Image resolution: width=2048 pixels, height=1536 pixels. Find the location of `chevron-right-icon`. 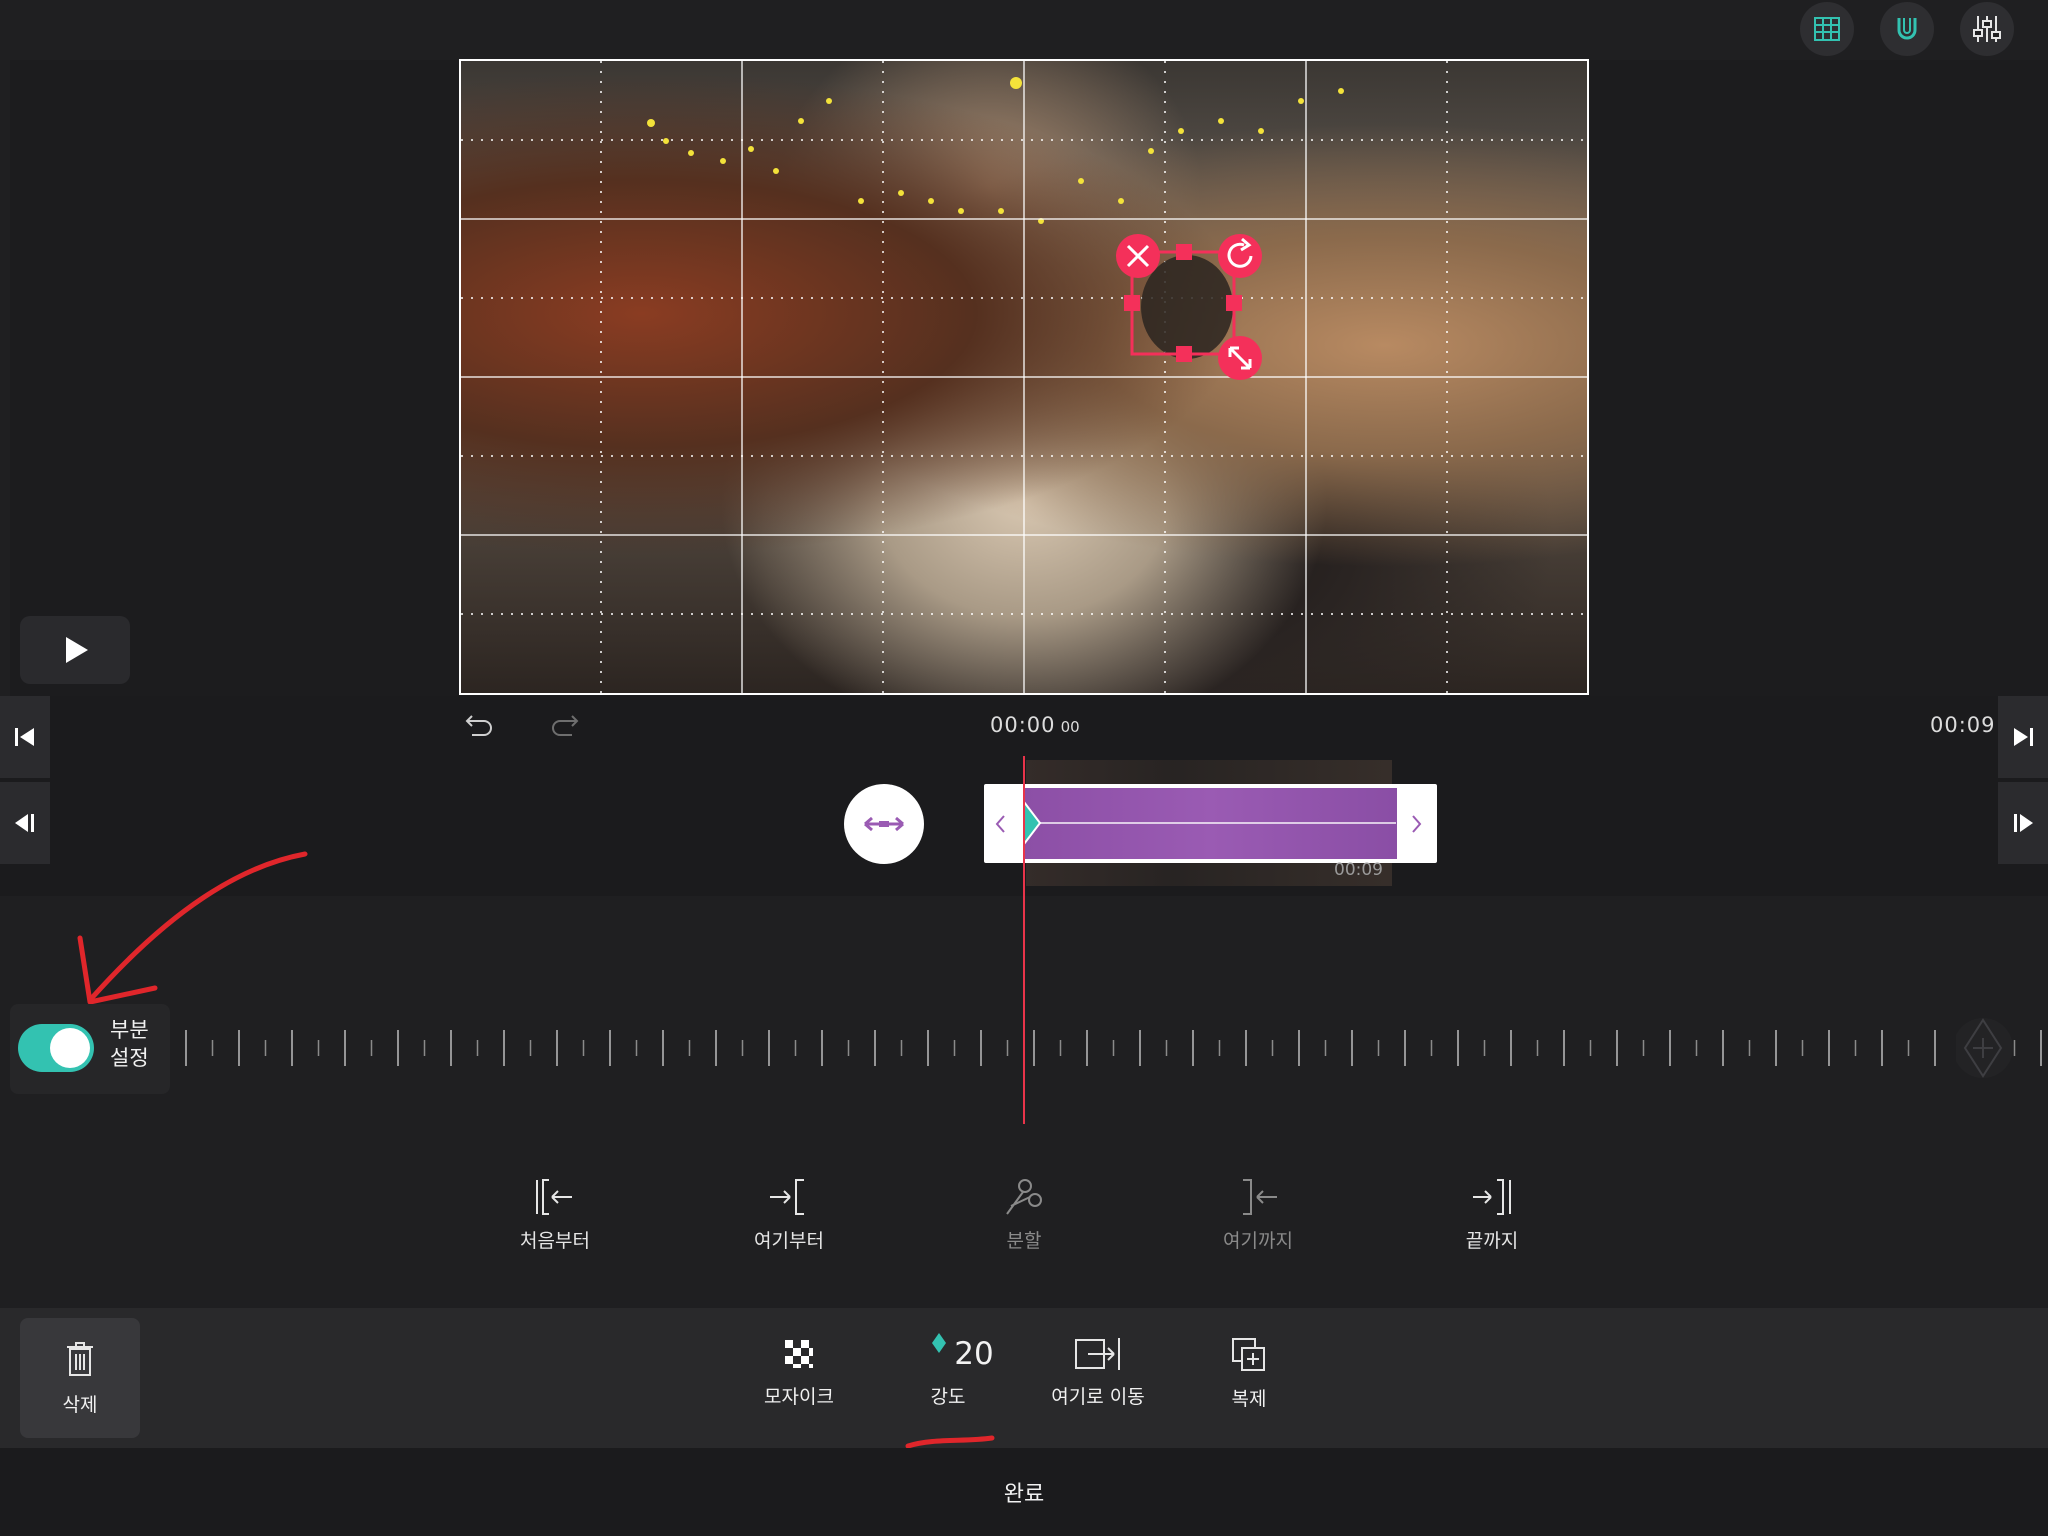

chevron-right-icon is located at coordinates (1417, 824).